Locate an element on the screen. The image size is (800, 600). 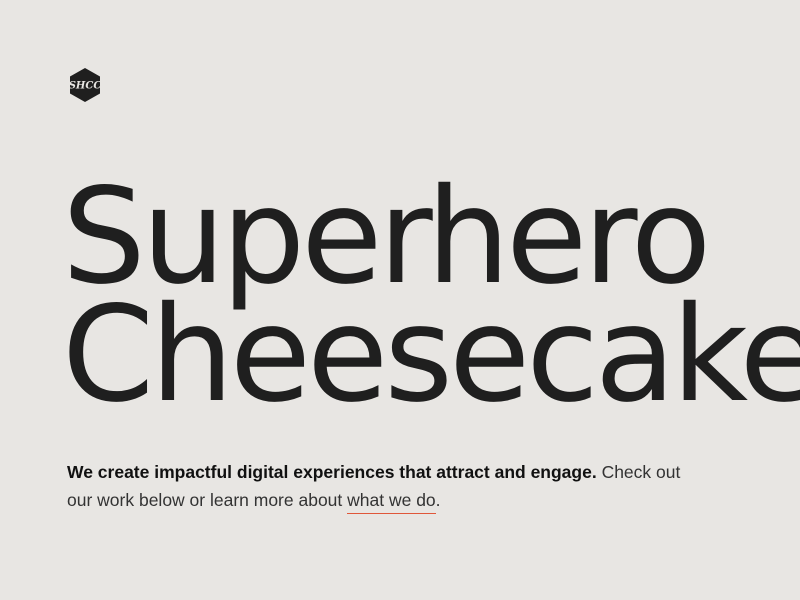
brand-logo-icon: SHCC is located at coordinates (85, 85).